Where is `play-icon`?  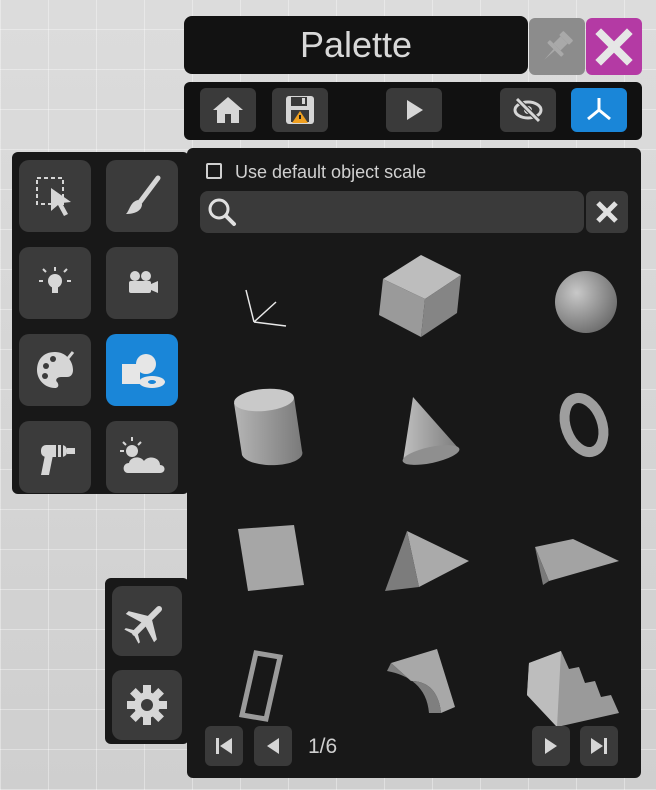
play-icon is located at coordinates (415, 110).